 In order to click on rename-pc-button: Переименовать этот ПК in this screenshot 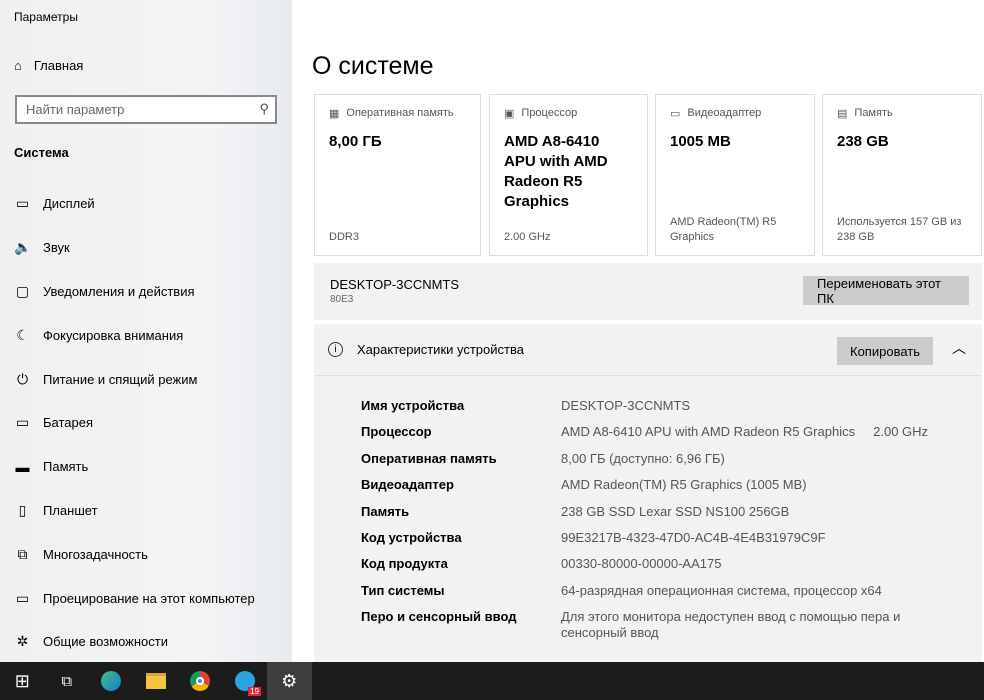, I will do `click(886, 291)`.